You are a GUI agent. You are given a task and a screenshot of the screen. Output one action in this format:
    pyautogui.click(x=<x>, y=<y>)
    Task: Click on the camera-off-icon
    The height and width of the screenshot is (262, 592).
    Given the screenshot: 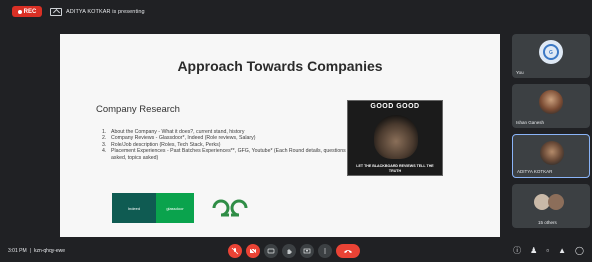 What is the action you would take?
    pyautogui.click(x=253, y=251)
    